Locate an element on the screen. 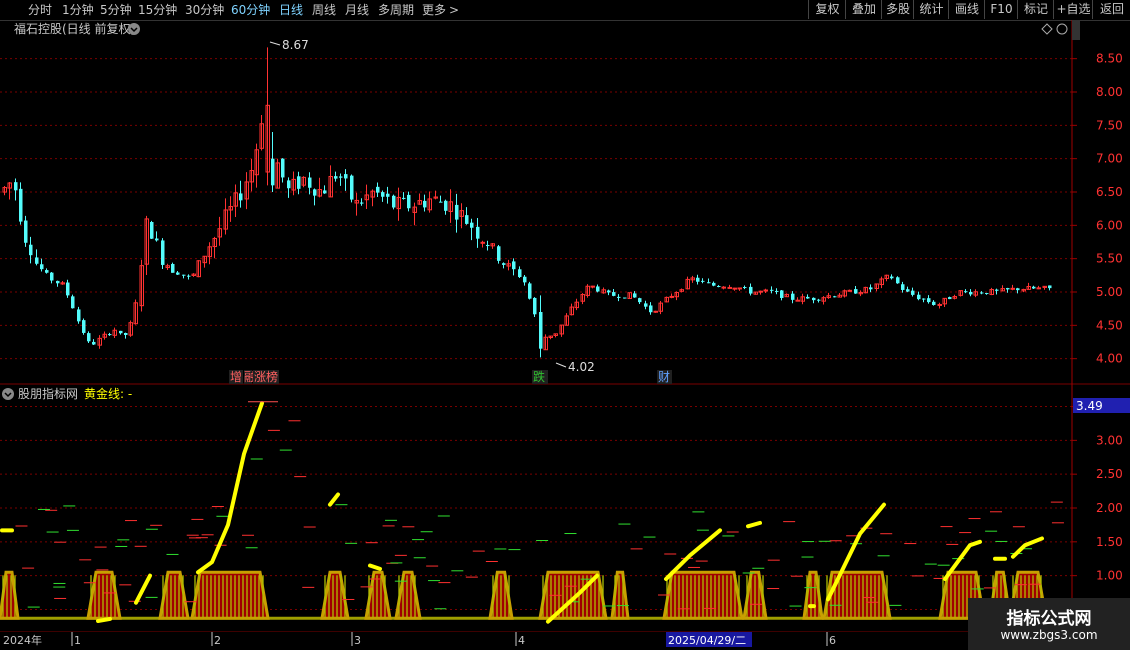 This screenshot has width=1130, height=650. tab-period-monthly: 月线 is located at coordinates (357, 10).